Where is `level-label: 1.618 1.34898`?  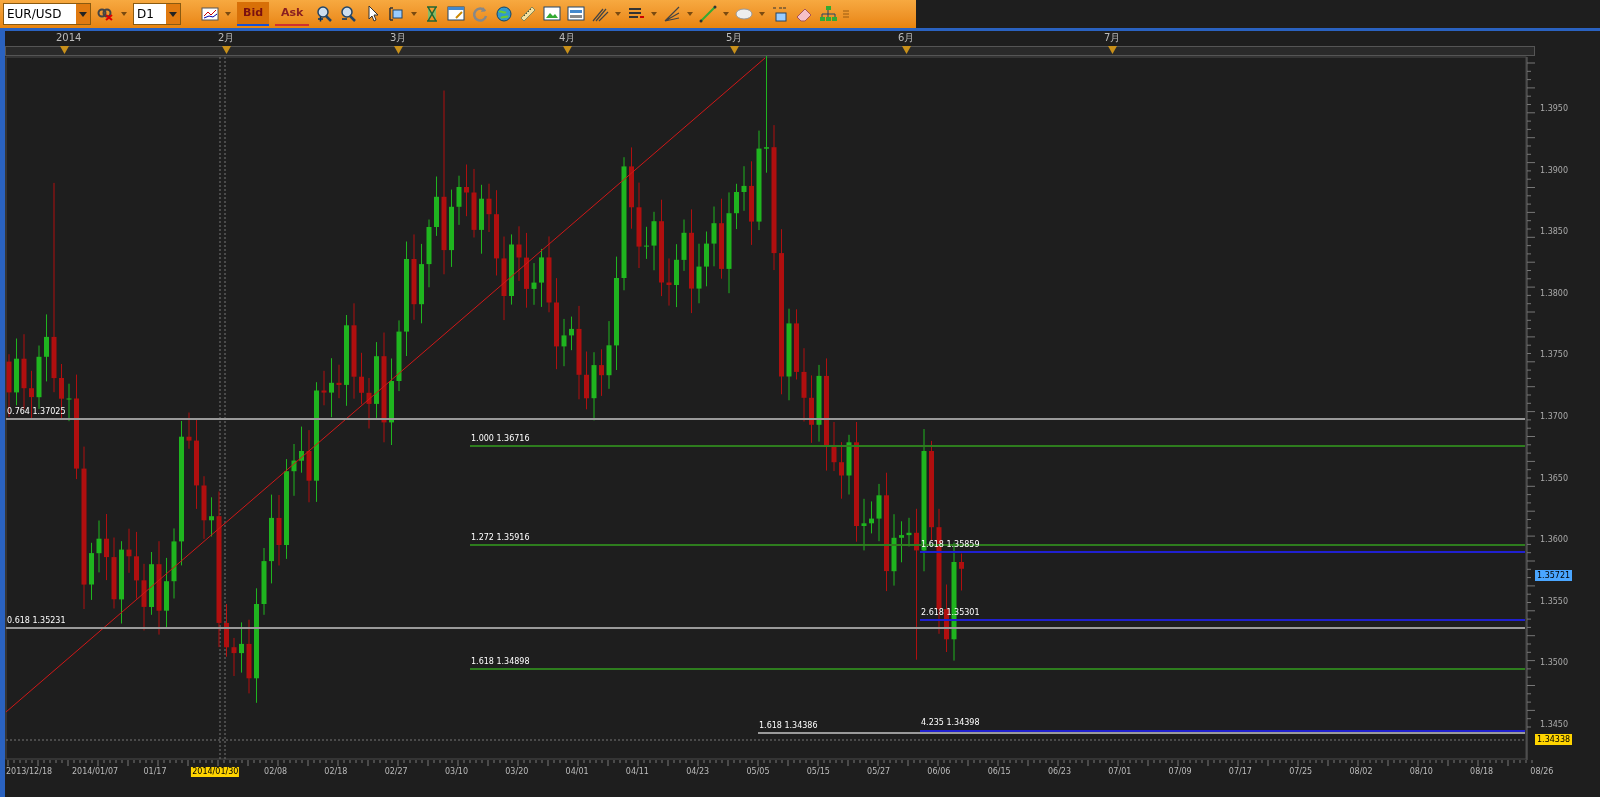
level-label: 1.618 1.34898 is located at coordinates (500, 661).